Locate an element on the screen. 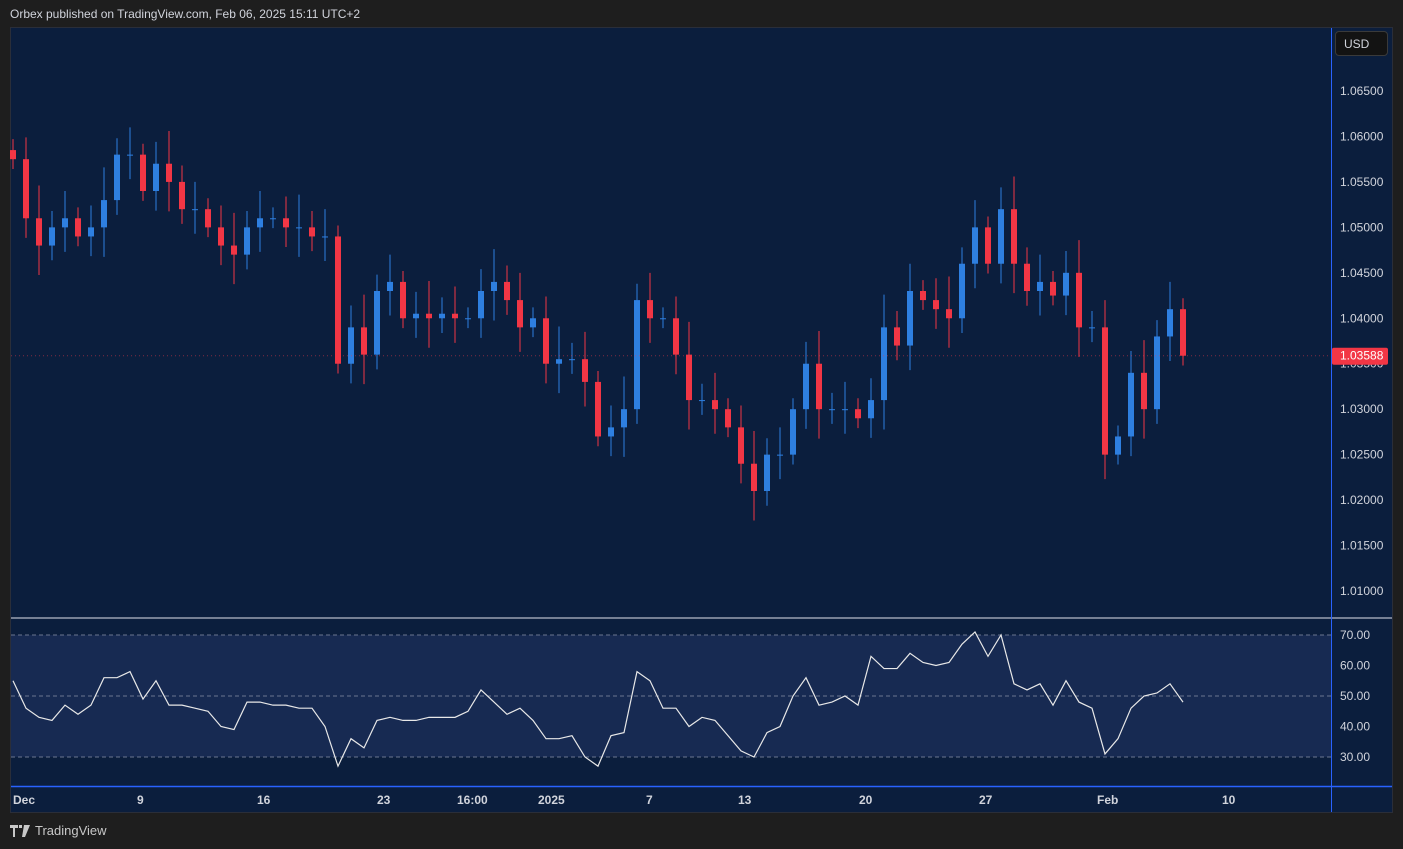  time-tick-label: 23 is located at coordinates (384, 800).